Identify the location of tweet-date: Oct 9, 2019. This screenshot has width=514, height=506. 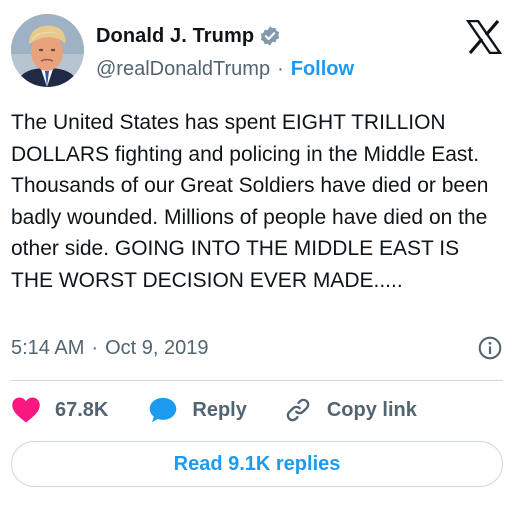
(157, 347).